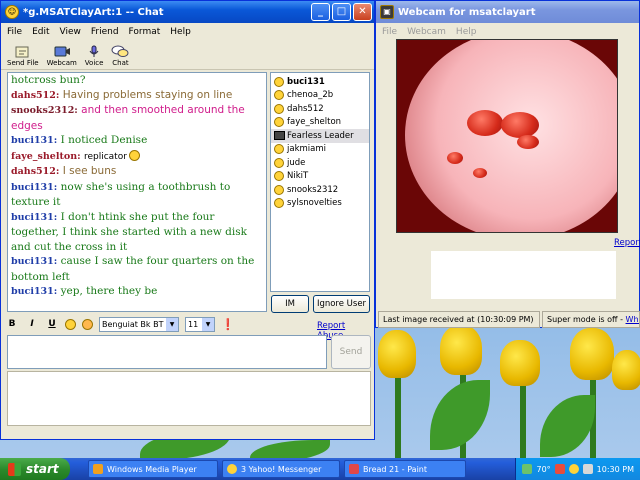  What do you see at coordinates (466, 32) in the screenshot?
I see `webcam-menu-help: Help` at bounding box center [466, 32].